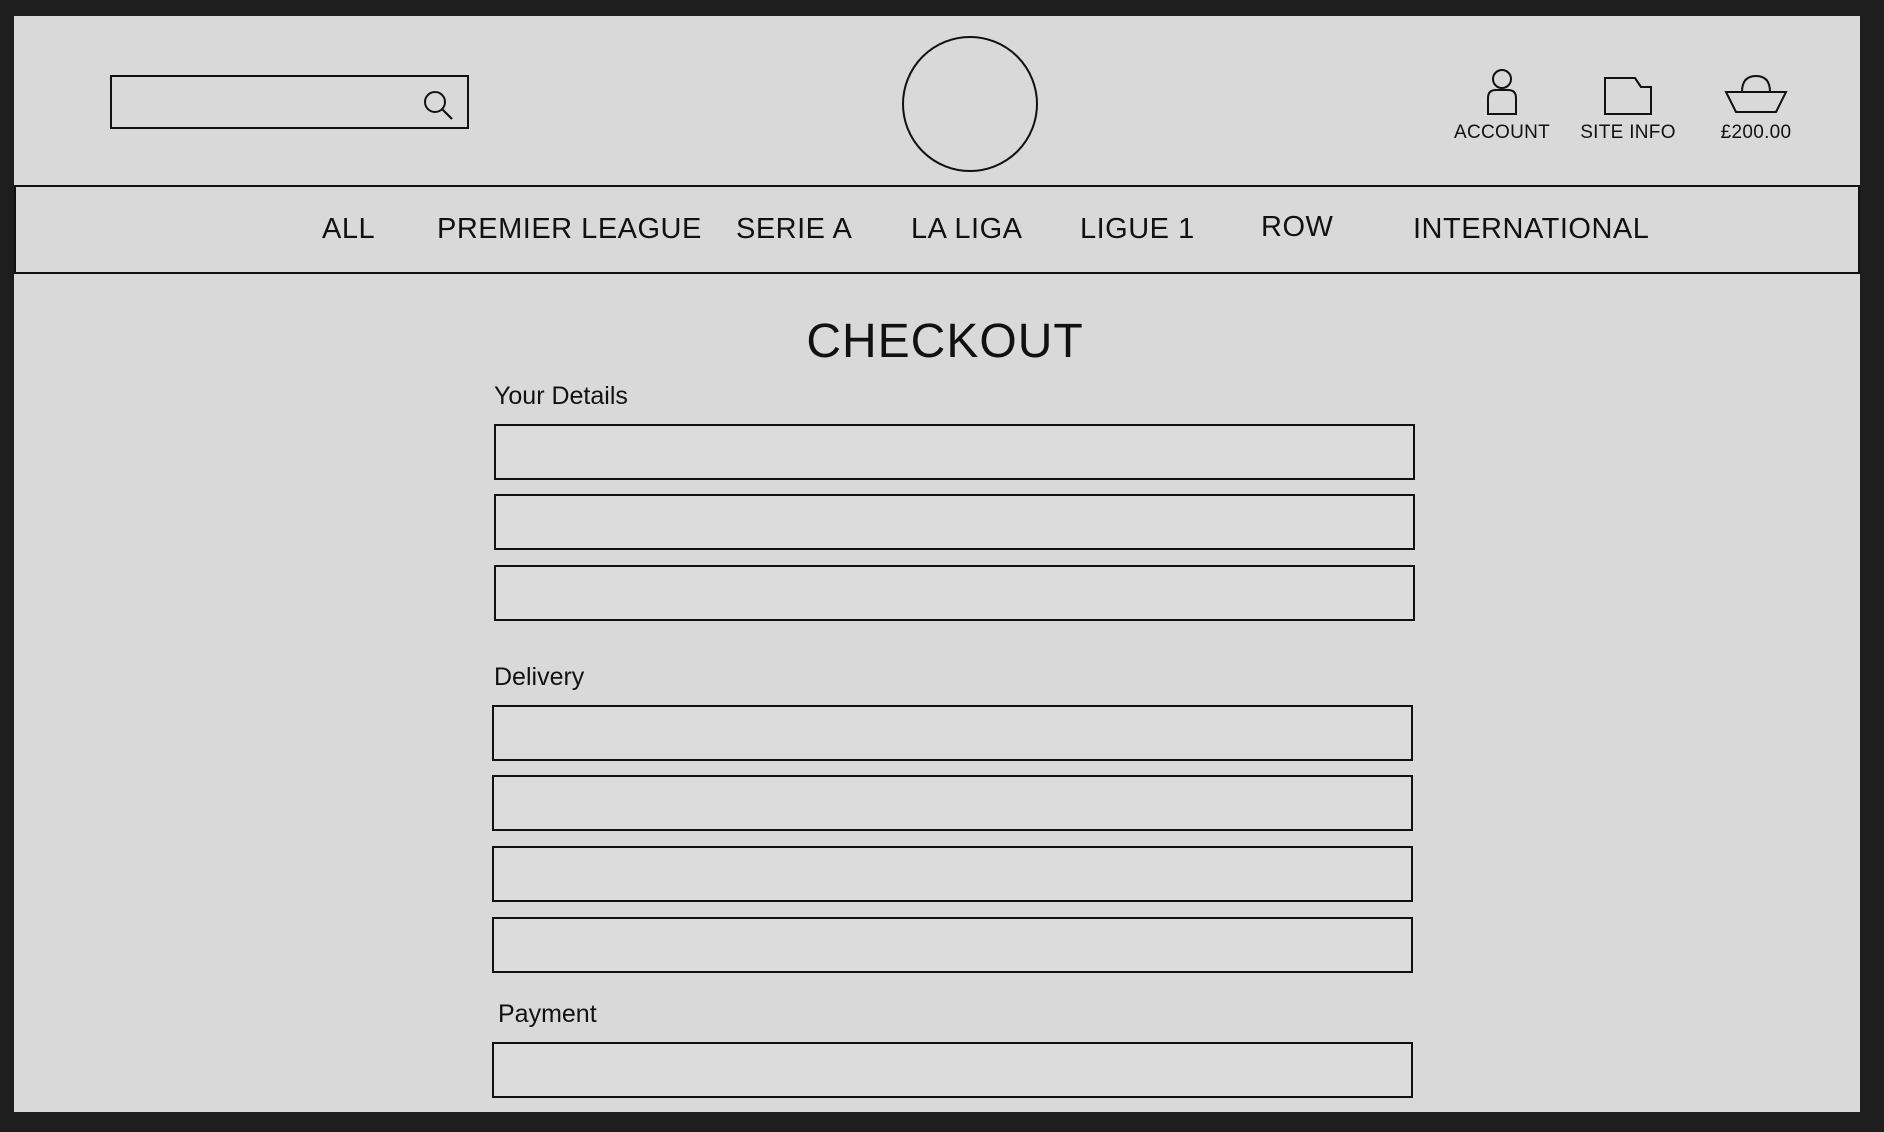  What do you see at coordinates (967, 229) in the screenshot?
I see `nav-item-la-liga: LA LIGA` at bounding box center [967, 229].